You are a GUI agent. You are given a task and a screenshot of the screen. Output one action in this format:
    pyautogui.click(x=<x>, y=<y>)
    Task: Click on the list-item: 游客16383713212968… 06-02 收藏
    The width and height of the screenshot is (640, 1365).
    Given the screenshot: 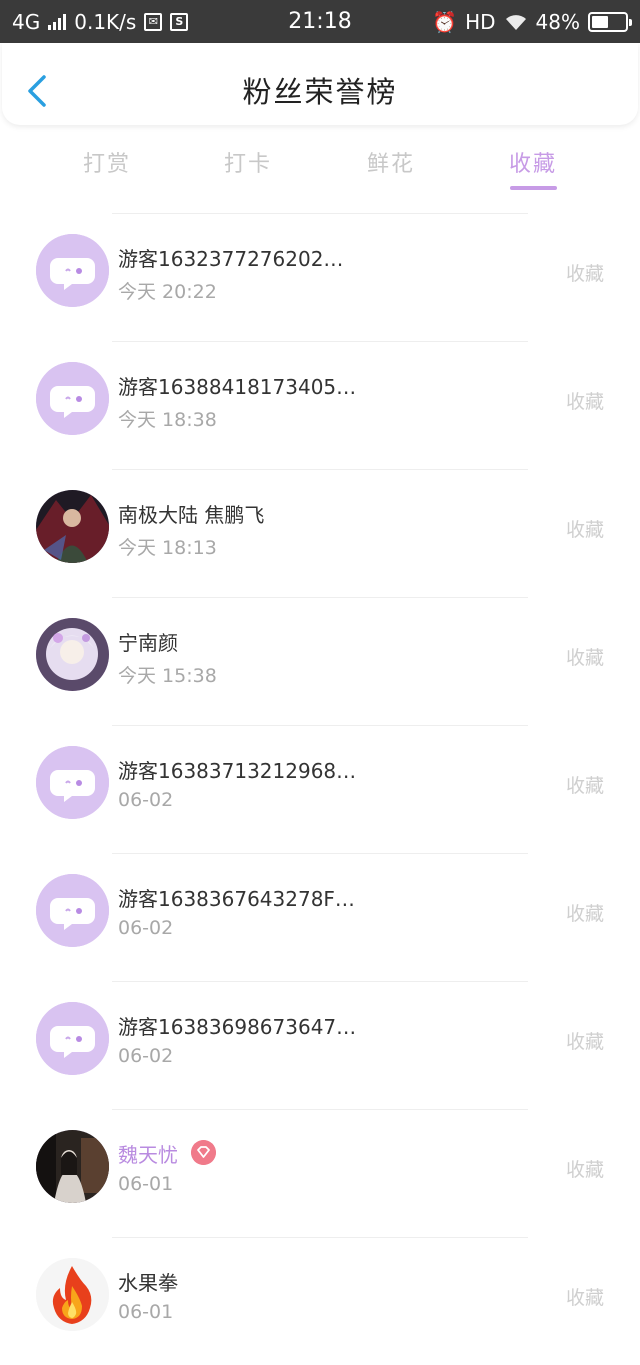 What is the action you would take?
    pyautogui.click(x=320, y=789)
    